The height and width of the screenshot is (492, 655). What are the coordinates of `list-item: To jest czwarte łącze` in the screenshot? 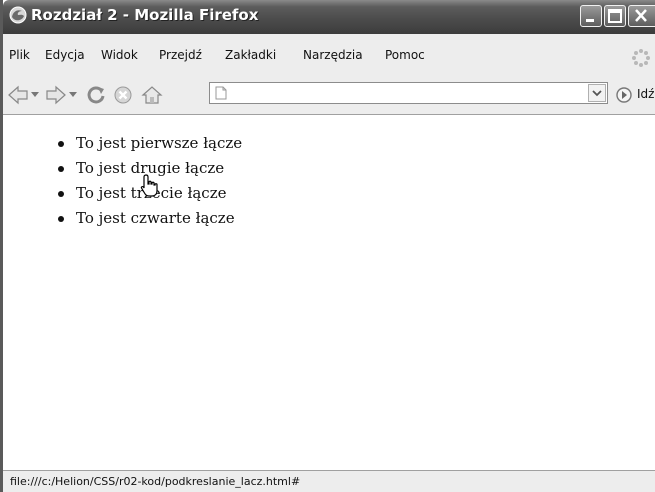 It's located at (149, 218).